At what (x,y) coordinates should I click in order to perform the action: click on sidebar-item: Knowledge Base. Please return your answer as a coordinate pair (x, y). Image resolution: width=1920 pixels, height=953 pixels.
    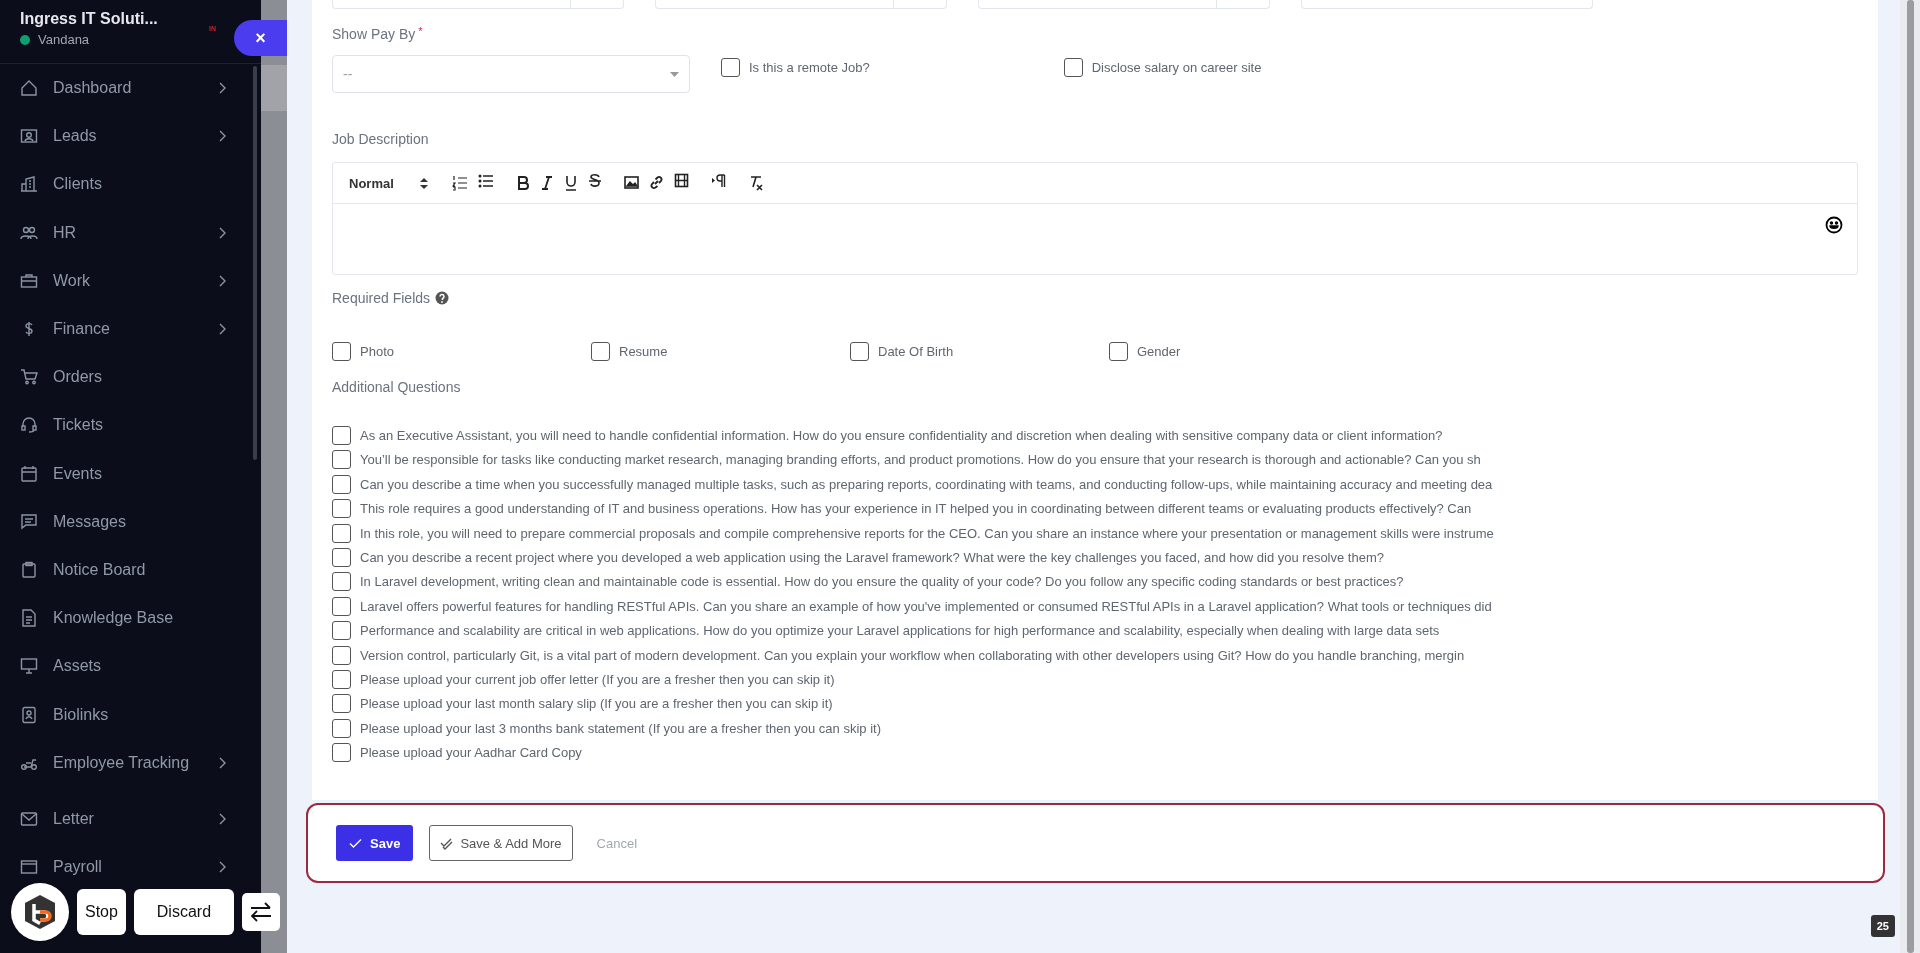
    Looking at the image, I should click on (125, 618).